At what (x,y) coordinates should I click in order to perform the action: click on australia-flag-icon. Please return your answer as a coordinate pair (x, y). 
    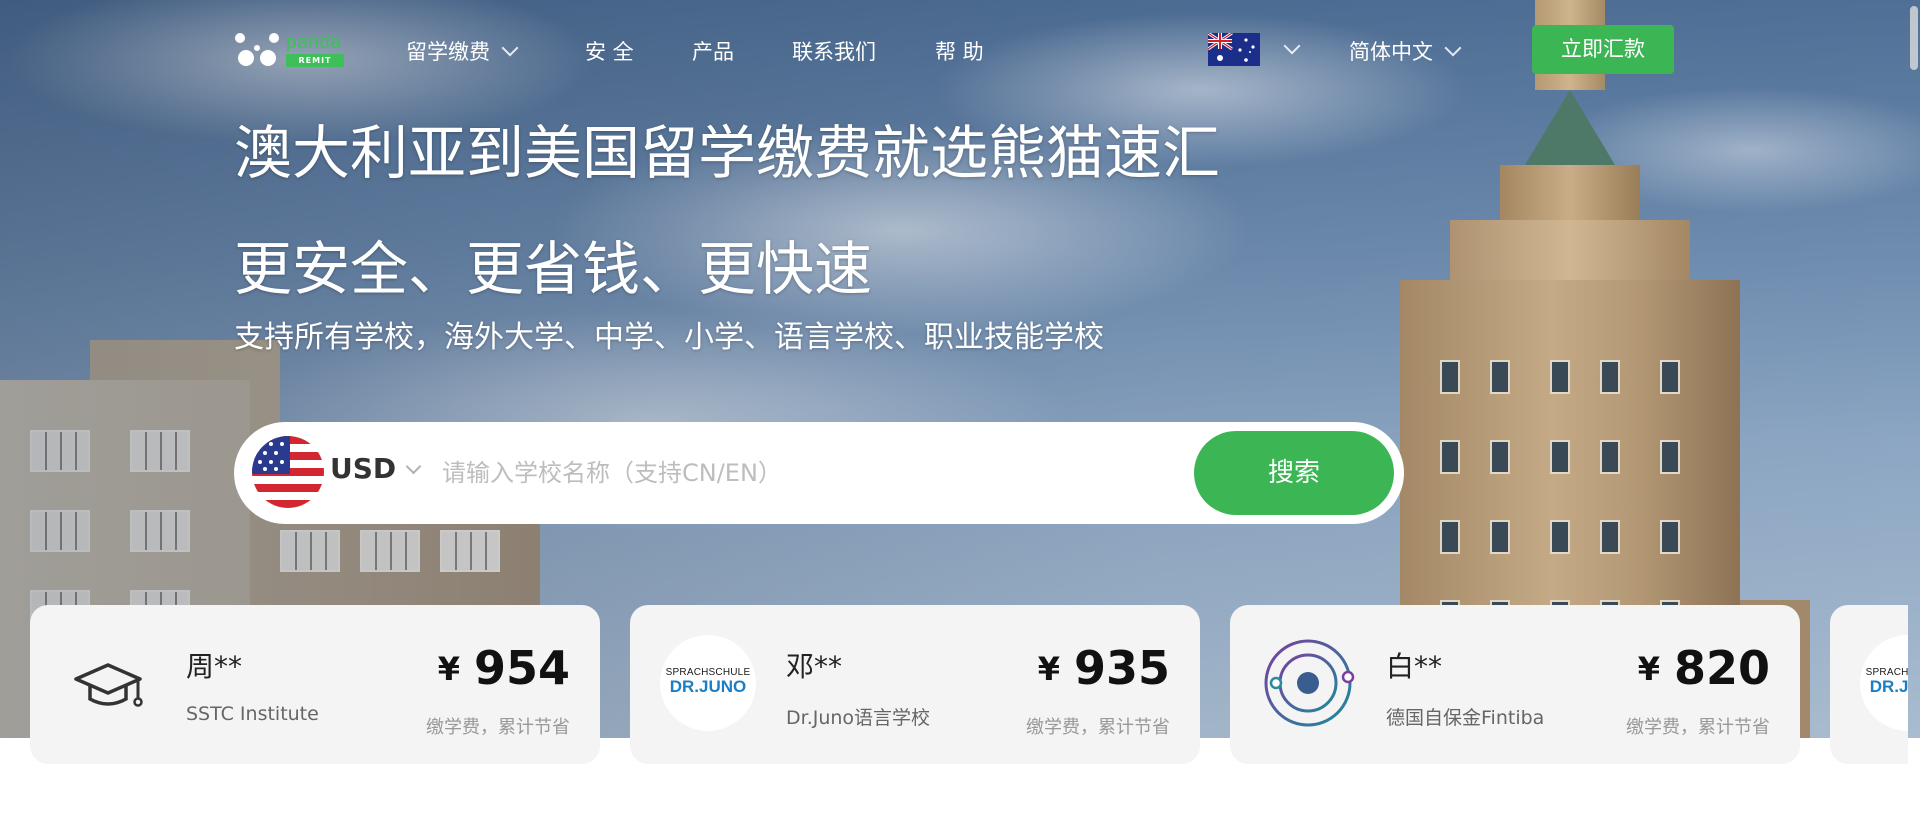
    Looking at the image, I should click on (1233, 48).